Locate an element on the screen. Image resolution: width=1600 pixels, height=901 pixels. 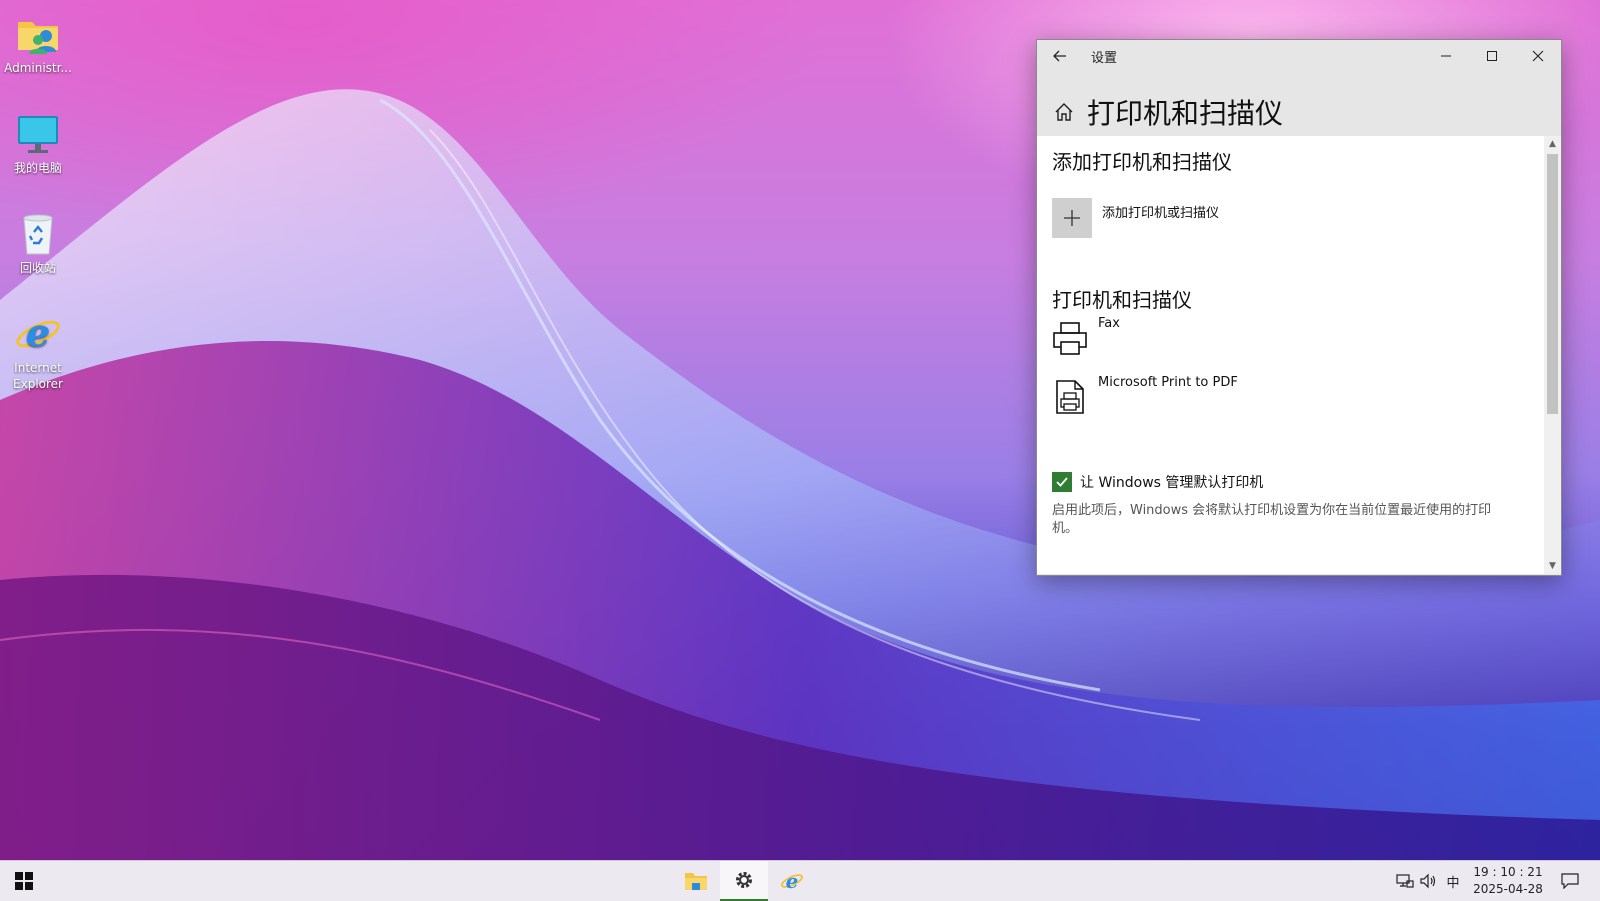
checkmark-icon is located at coordinates (1062, 482).